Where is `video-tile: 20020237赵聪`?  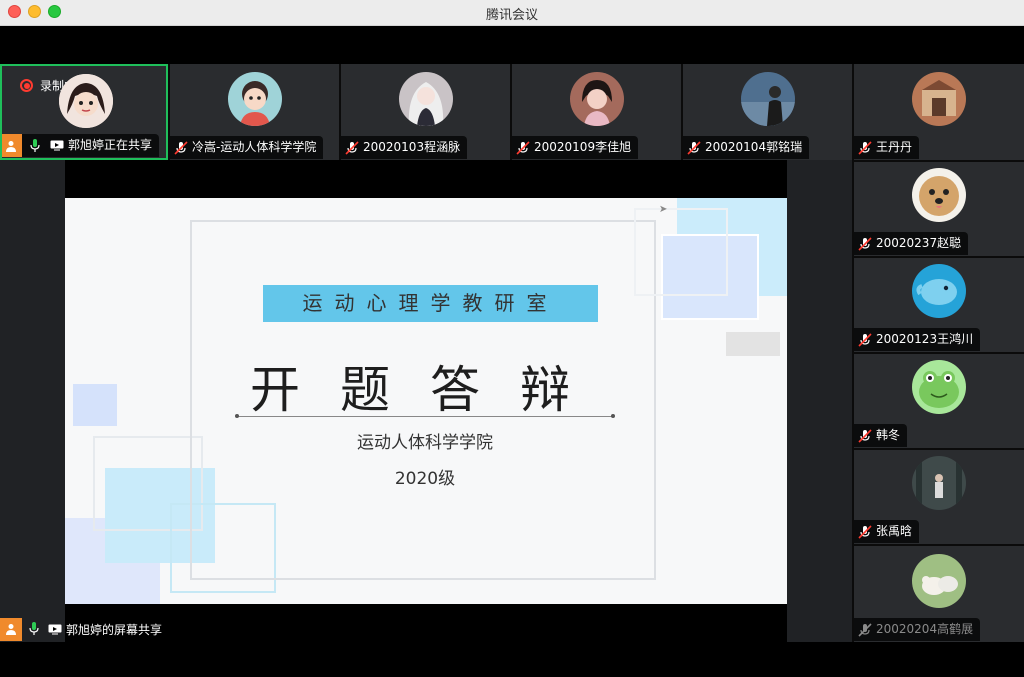 video-tile: 20020237赵聪 is located at coordinates (939, 209).